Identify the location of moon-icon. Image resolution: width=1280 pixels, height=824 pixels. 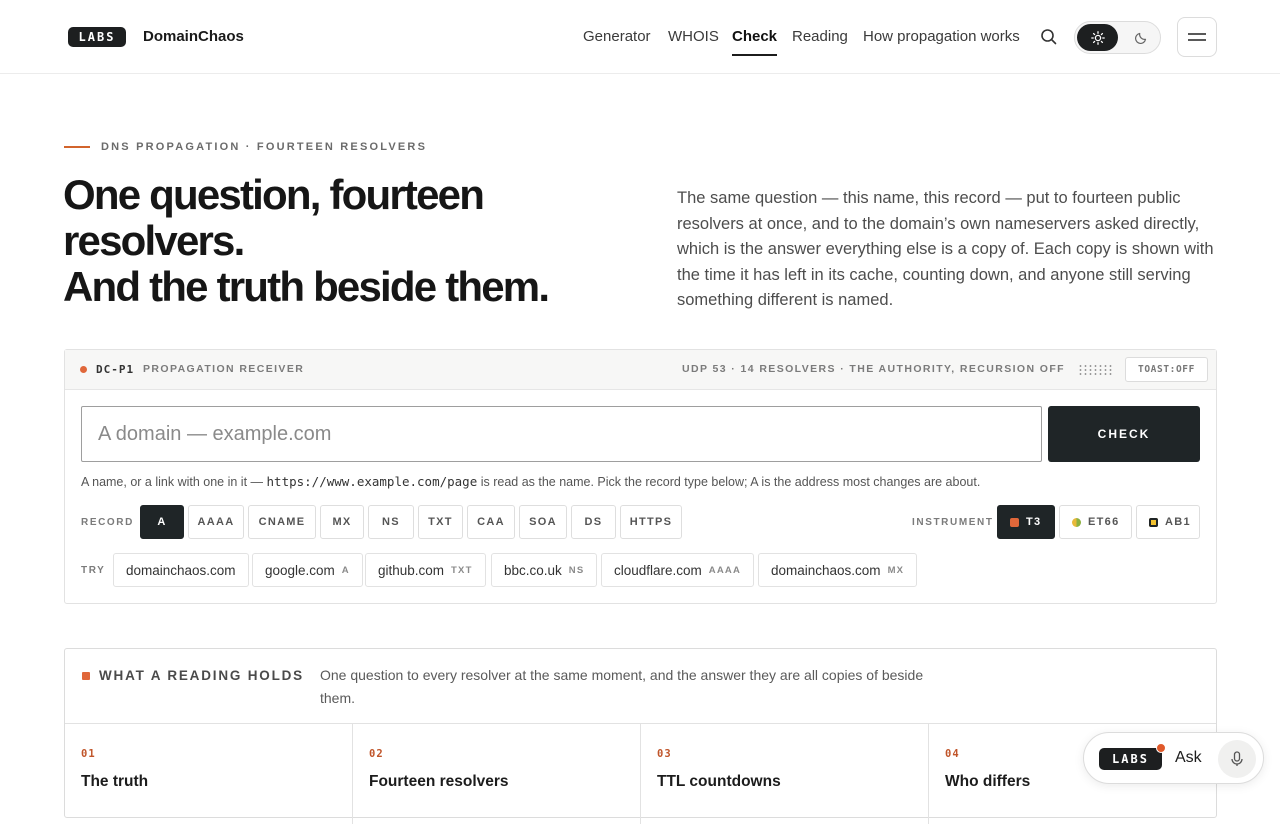
(1140, 38).